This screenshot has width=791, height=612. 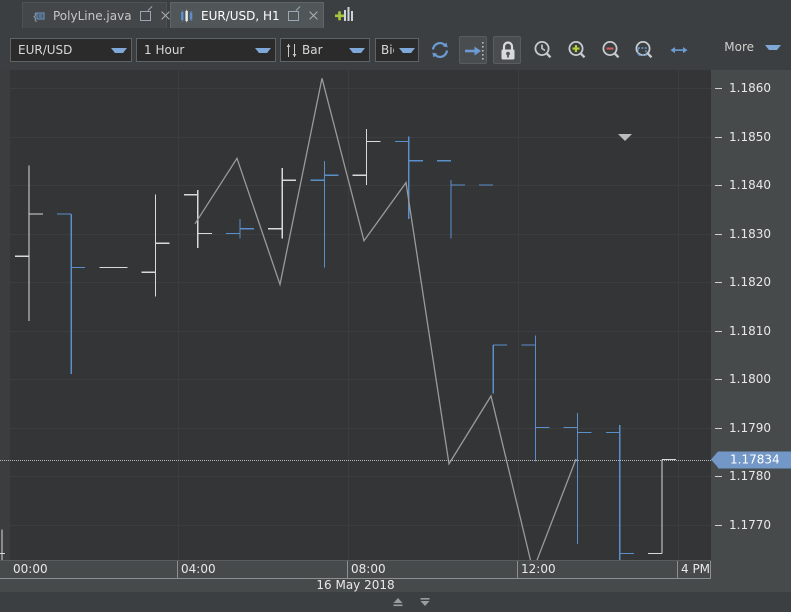 What do you see at coordinates (750, 233) in the screenshot?
I see `price-tick-label: 1.1830` at bounding box center [750, 233].